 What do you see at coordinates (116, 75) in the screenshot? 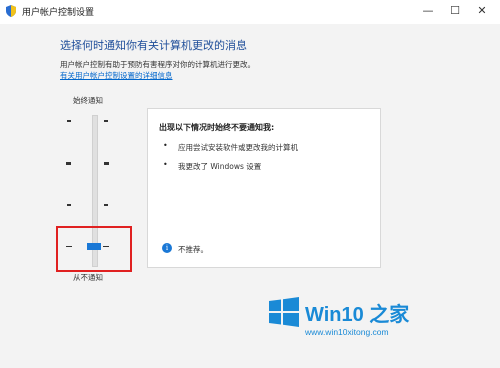
I see `uac-details-link: 有关用户帐户控制设置的详细信息` at bounding box center [116, 75].